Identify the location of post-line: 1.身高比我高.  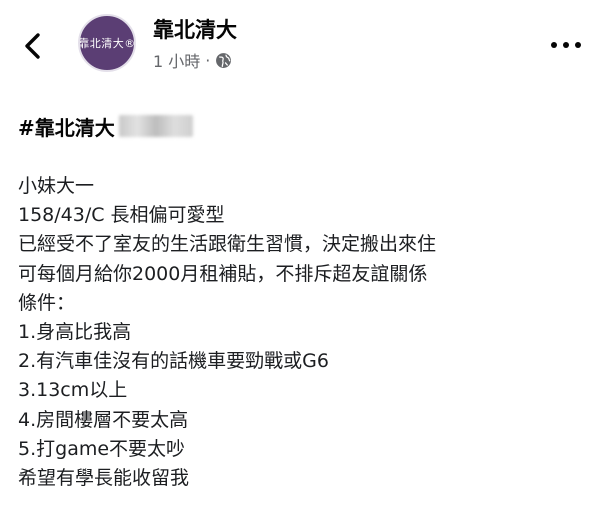
(75, 332).